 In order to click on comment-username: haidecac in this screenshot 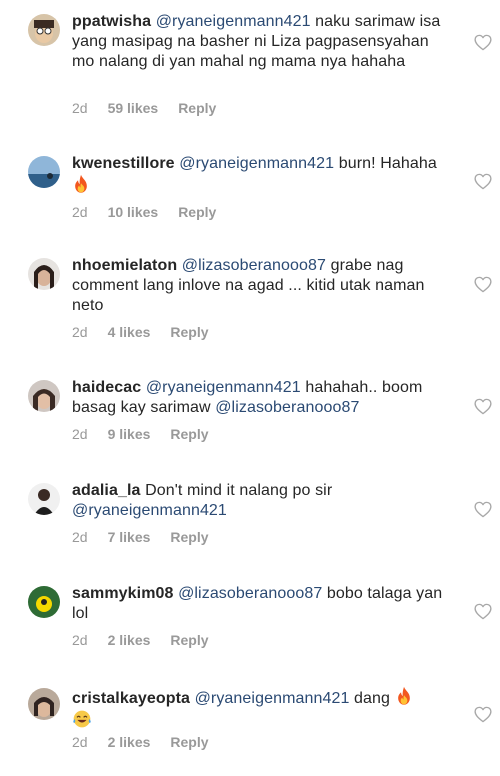, I will do `click(106, 387)`.